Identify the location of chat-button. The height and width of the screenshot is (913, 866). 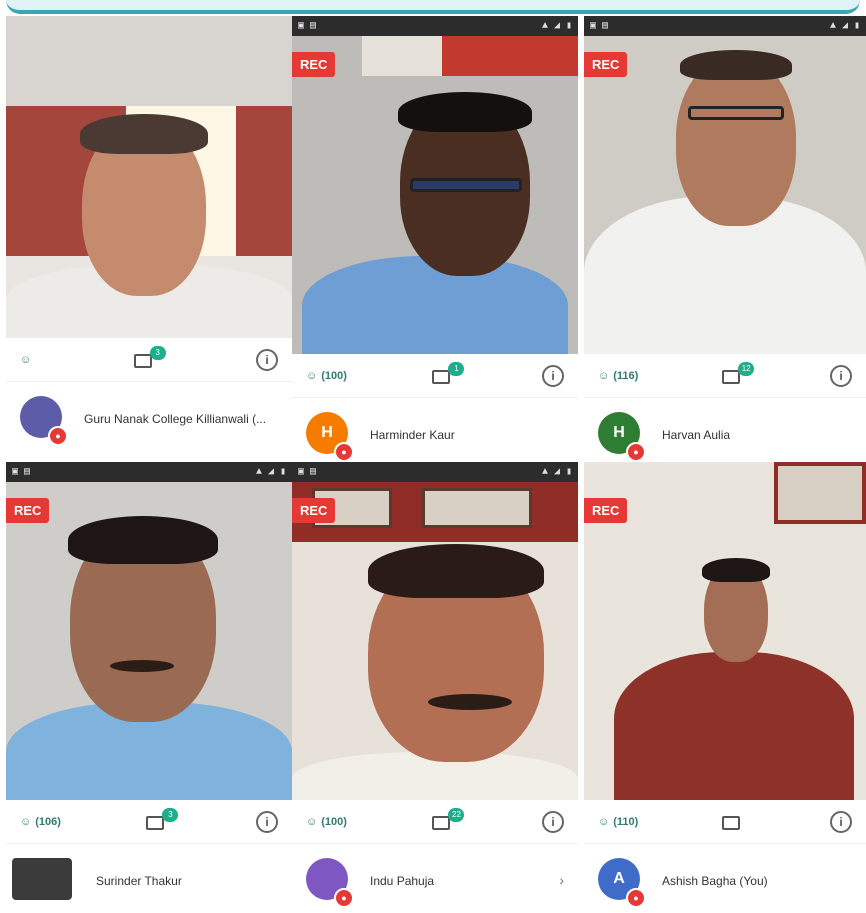
(734, 822).